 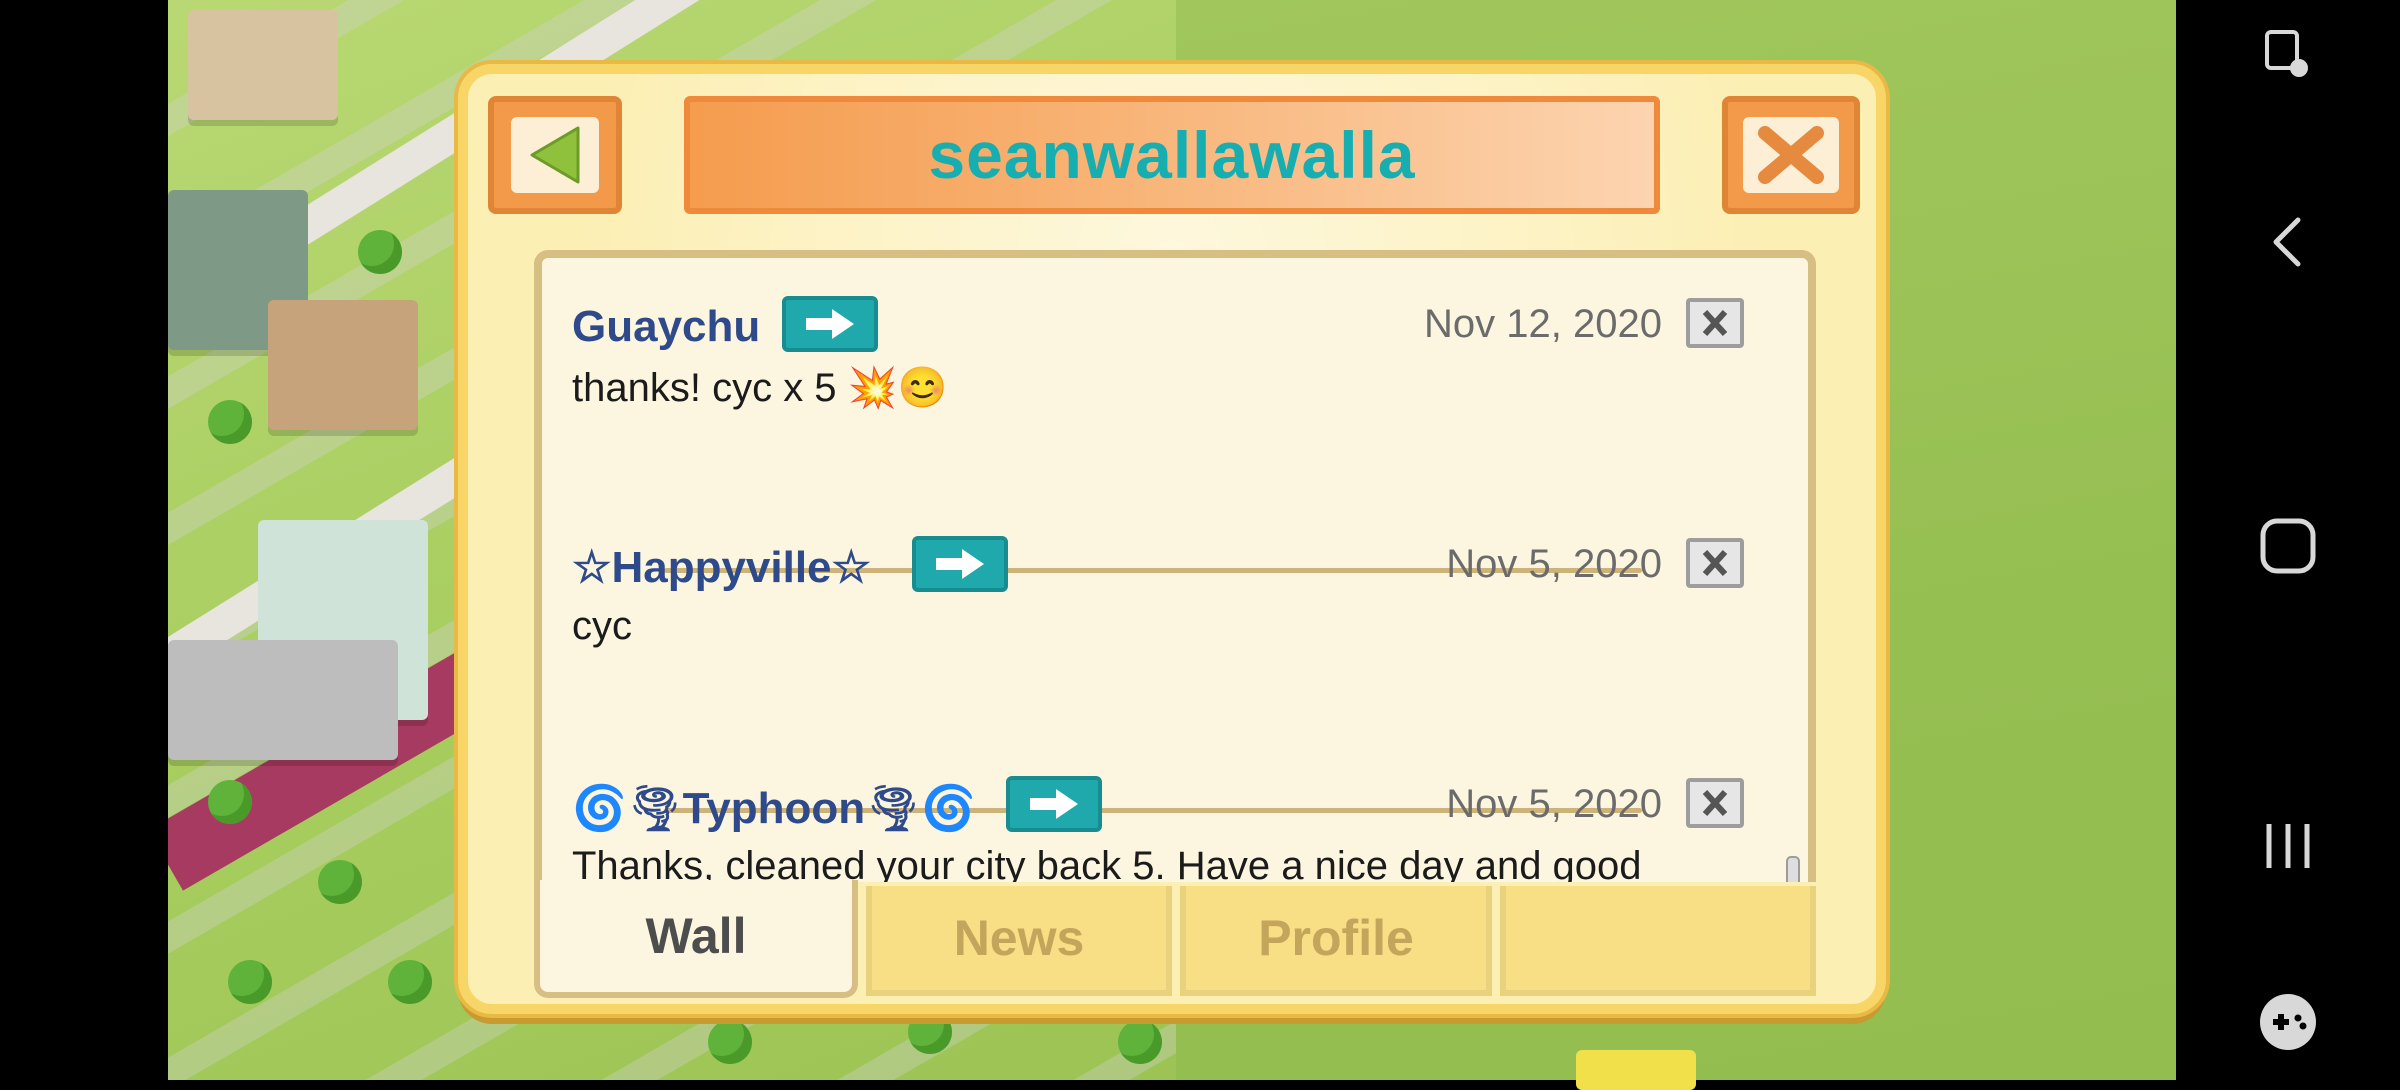 I want to click on screen-assist-icon, so click(x=2288, y=58).